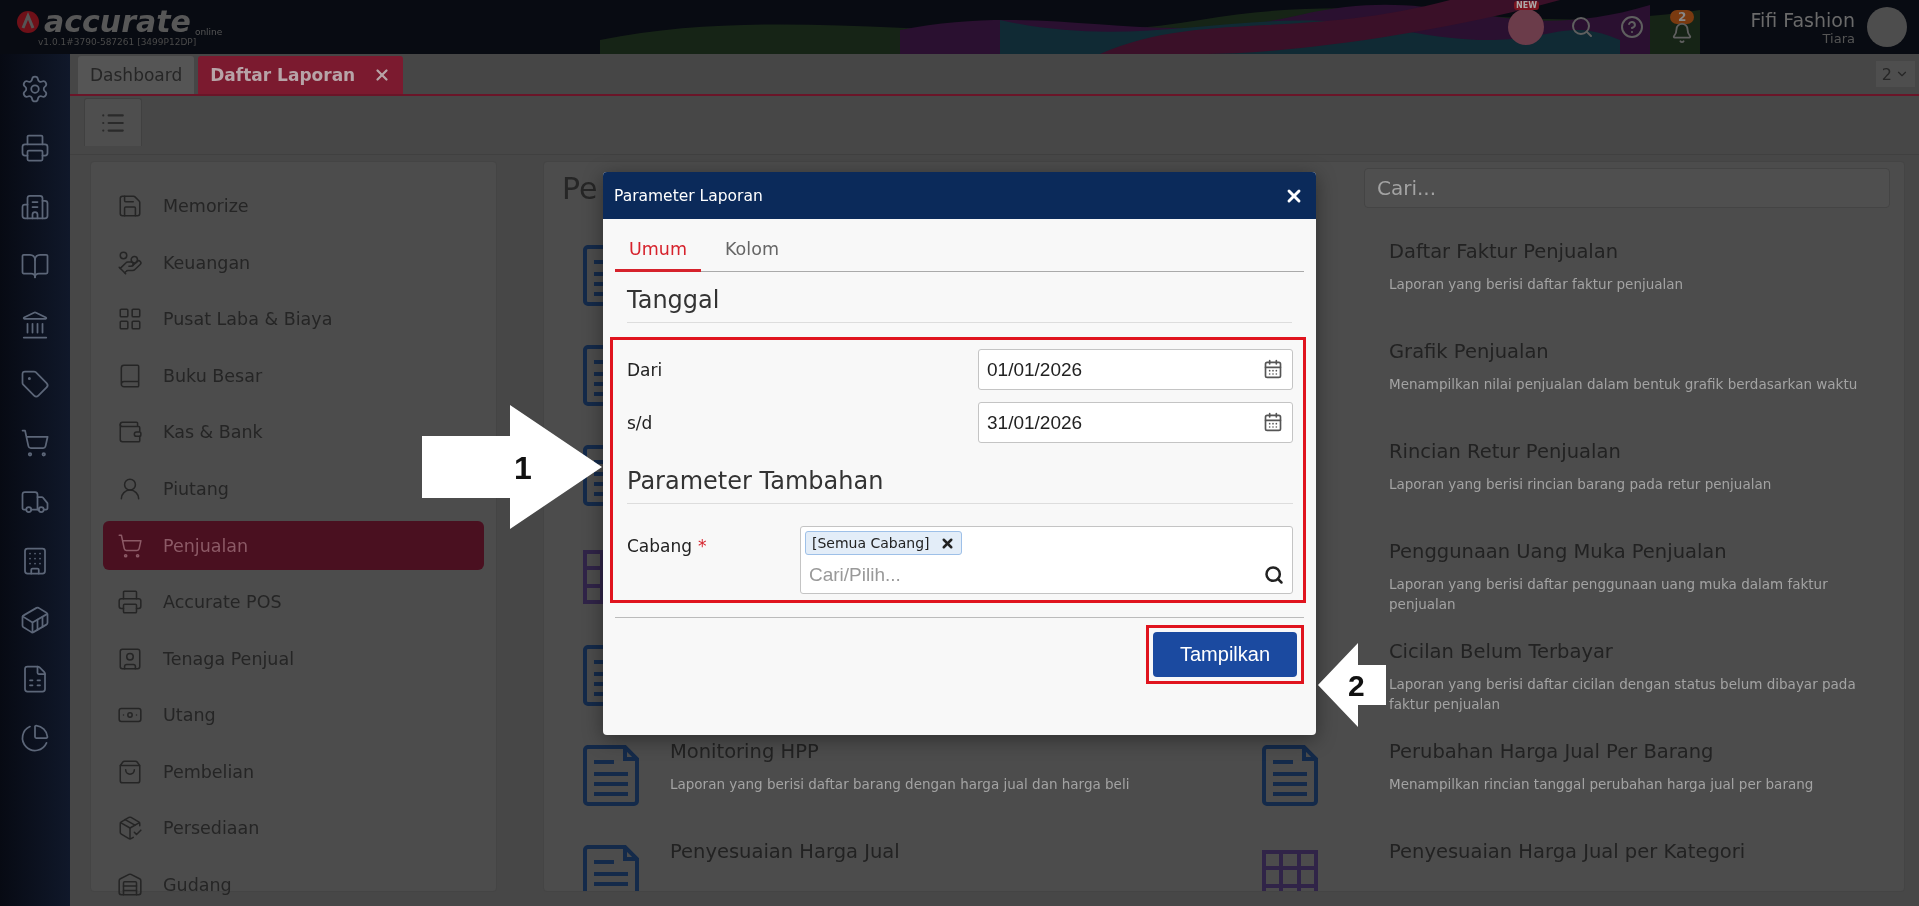  I want to click on help-icon, so click(1632, 27).